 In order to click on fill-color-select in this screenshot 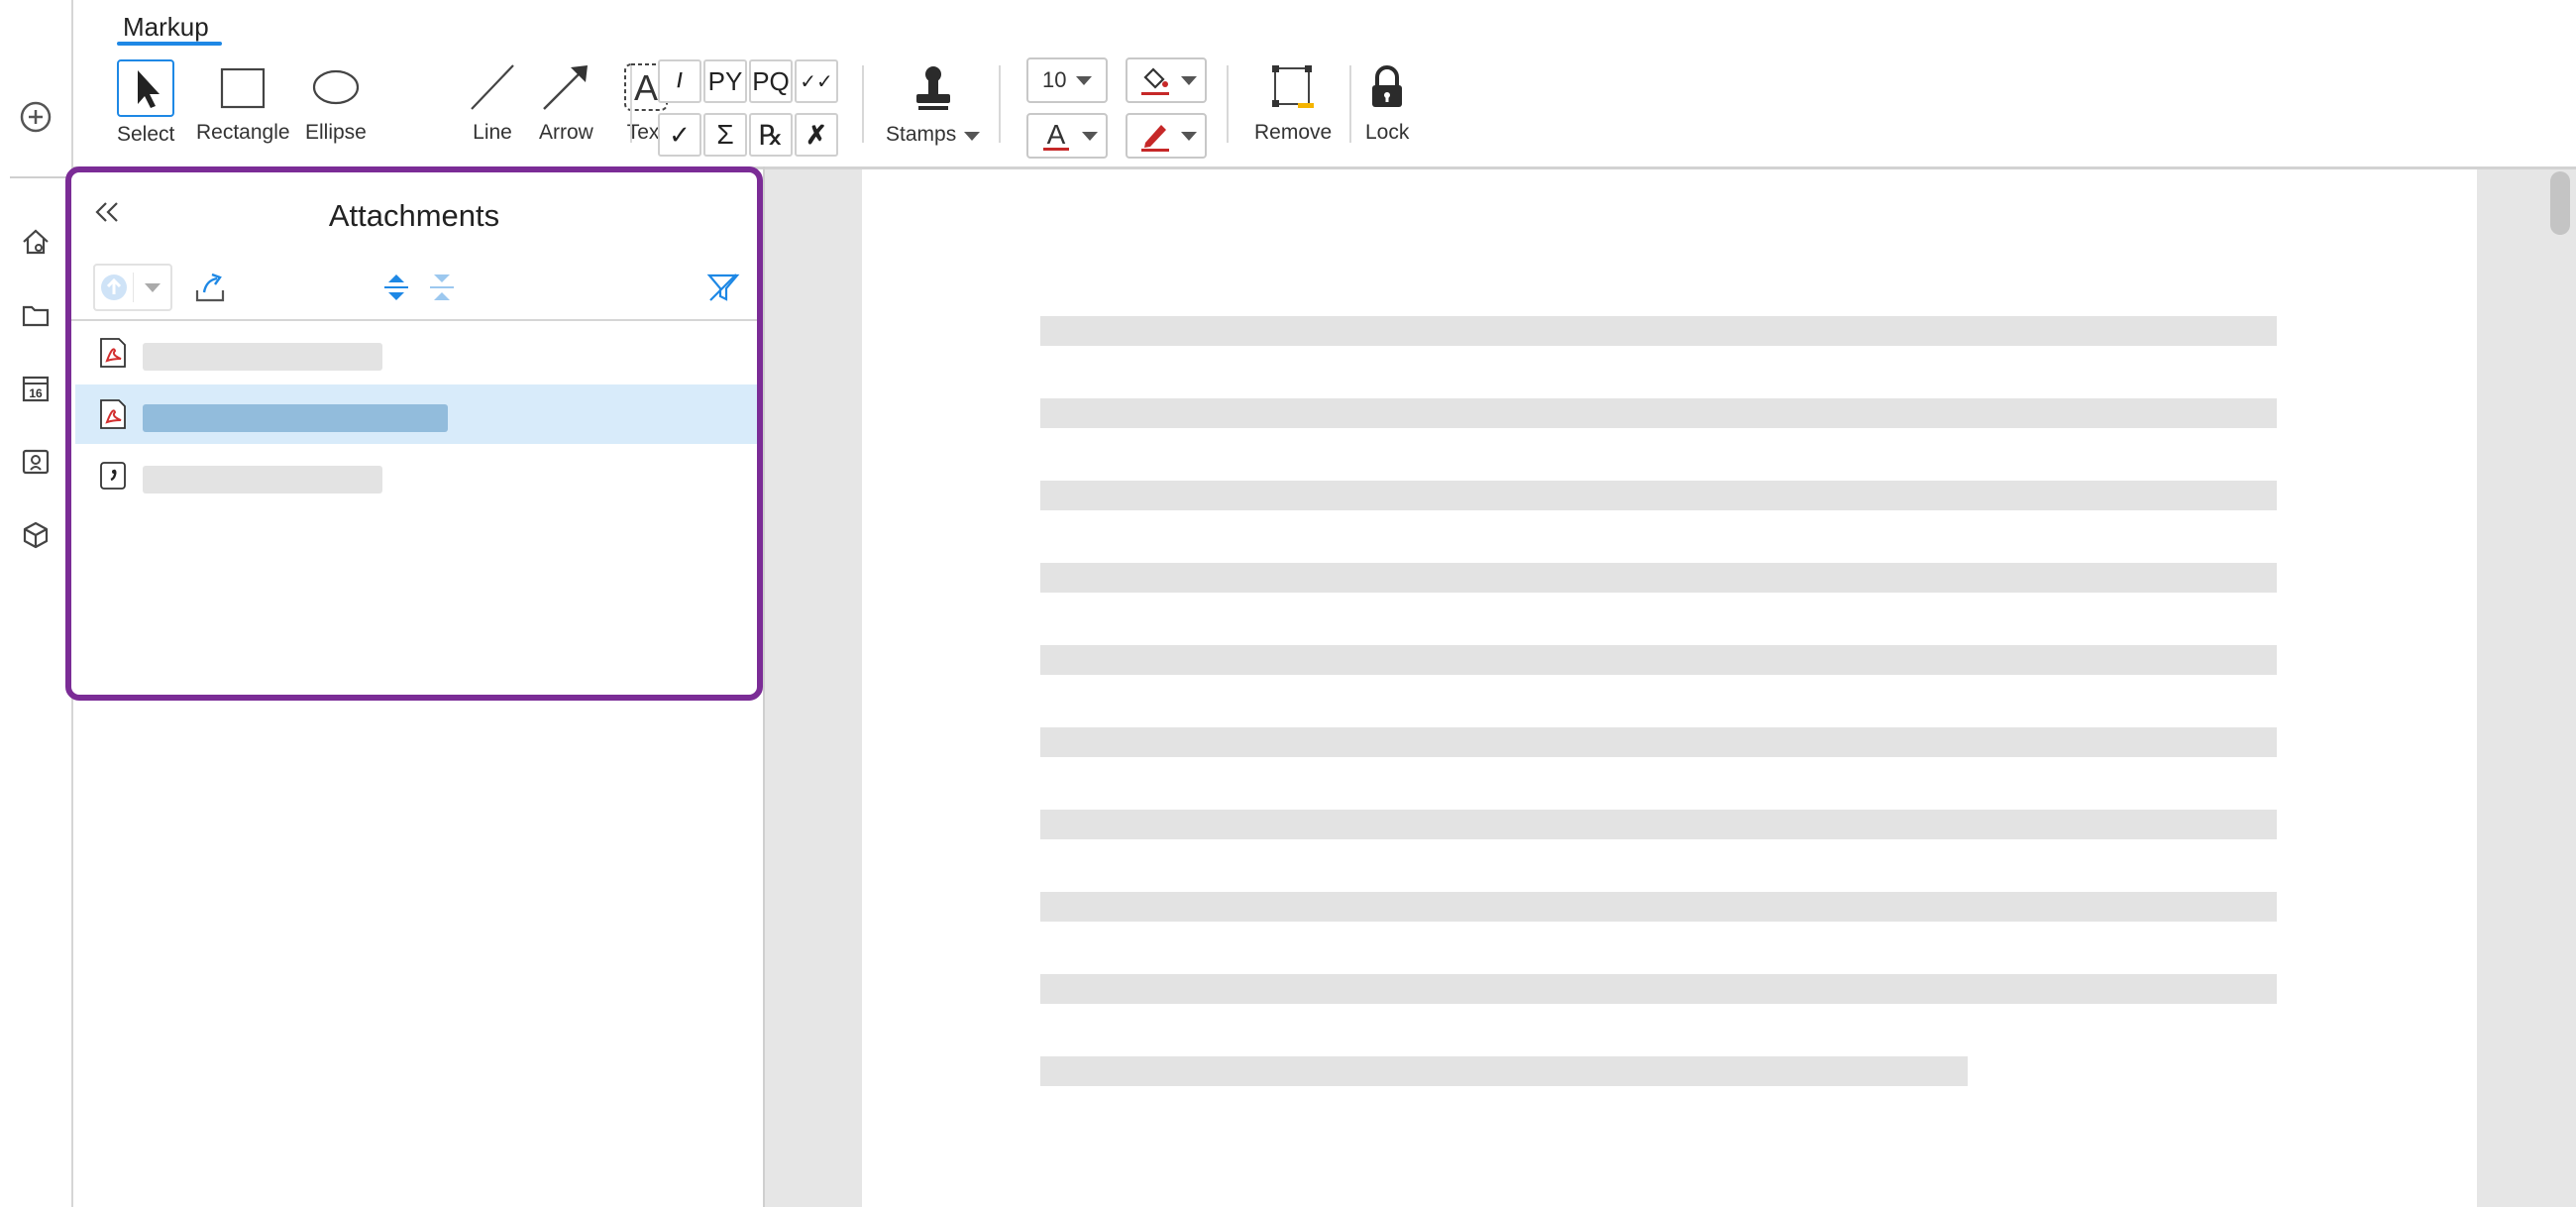, I will do `click(1166, 80)`.